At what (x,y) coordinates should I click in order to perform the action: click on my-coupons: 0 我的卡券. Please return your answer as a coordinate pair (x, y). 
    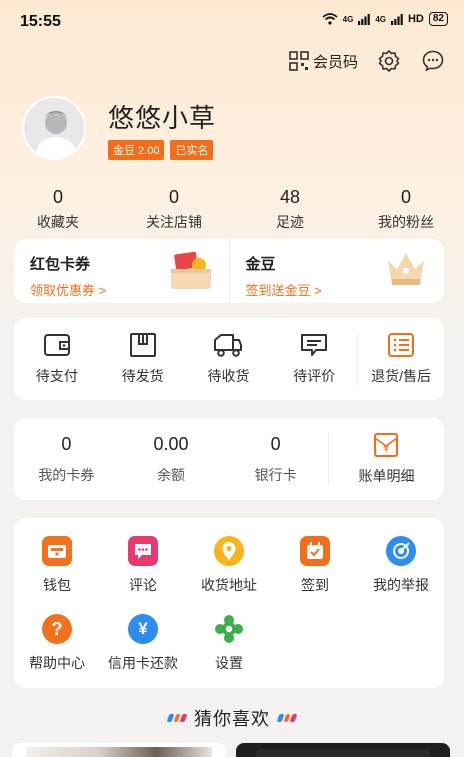
    Looking at the image, I should click on (66, 459).